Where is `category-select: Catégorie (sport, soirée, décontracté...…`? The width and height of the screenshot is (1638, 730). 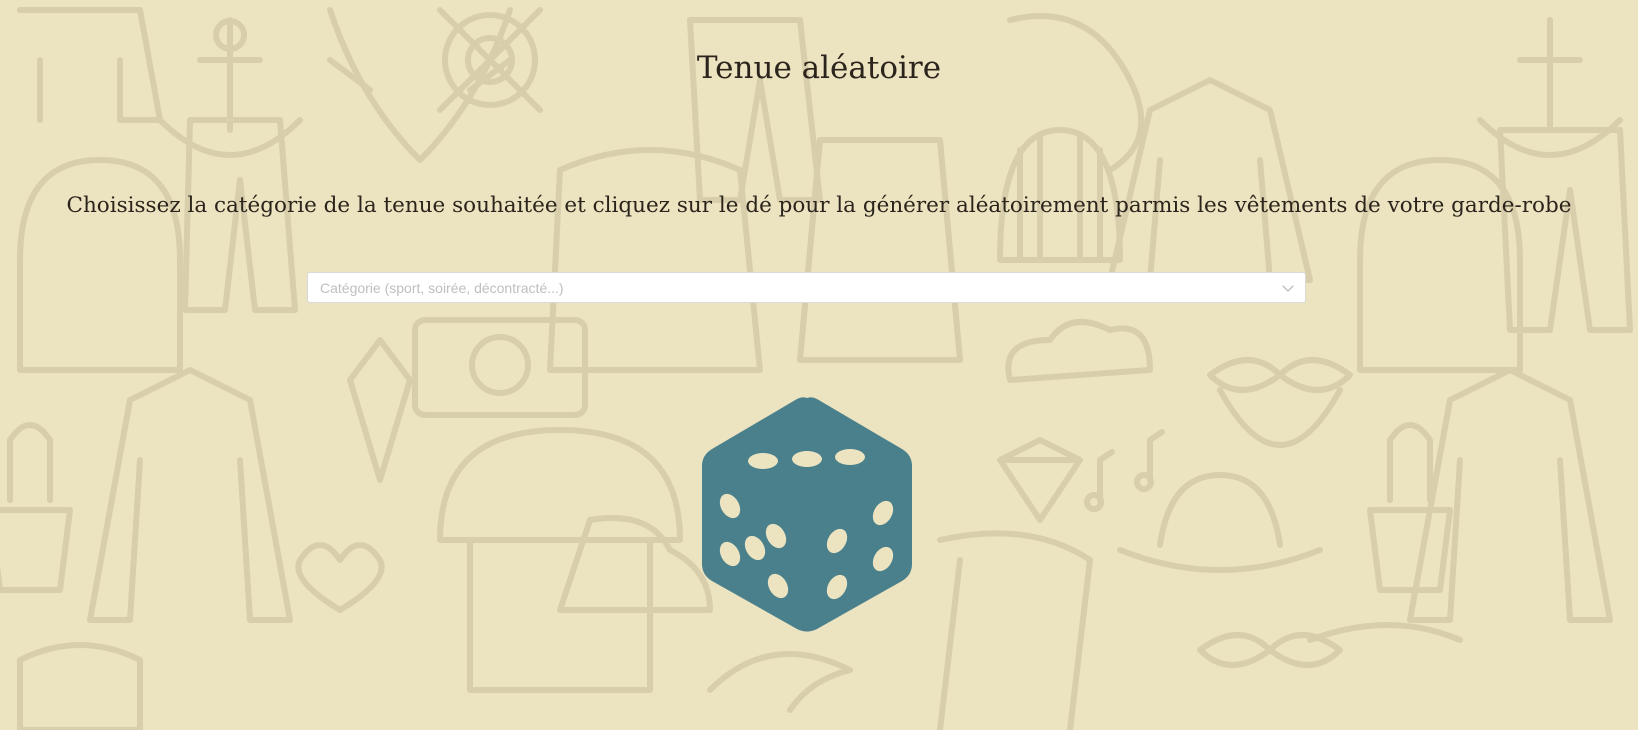 category-select: Catégorie (sport, soirée, décontracté...… is located at coordinates (806, 287).